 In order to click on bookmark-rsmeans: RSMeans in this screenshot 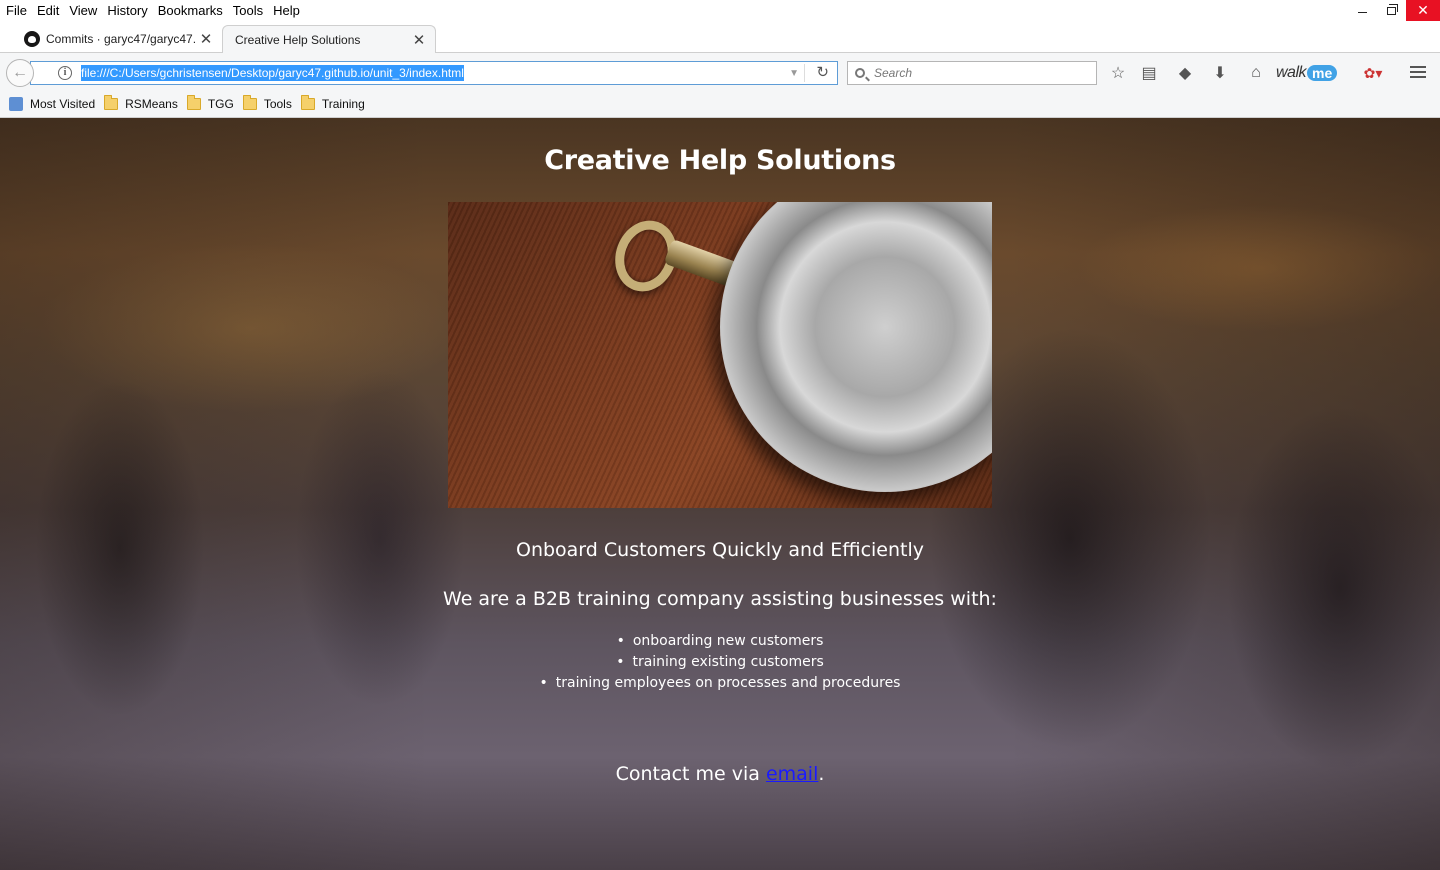, I will do `click(141, 103)`.